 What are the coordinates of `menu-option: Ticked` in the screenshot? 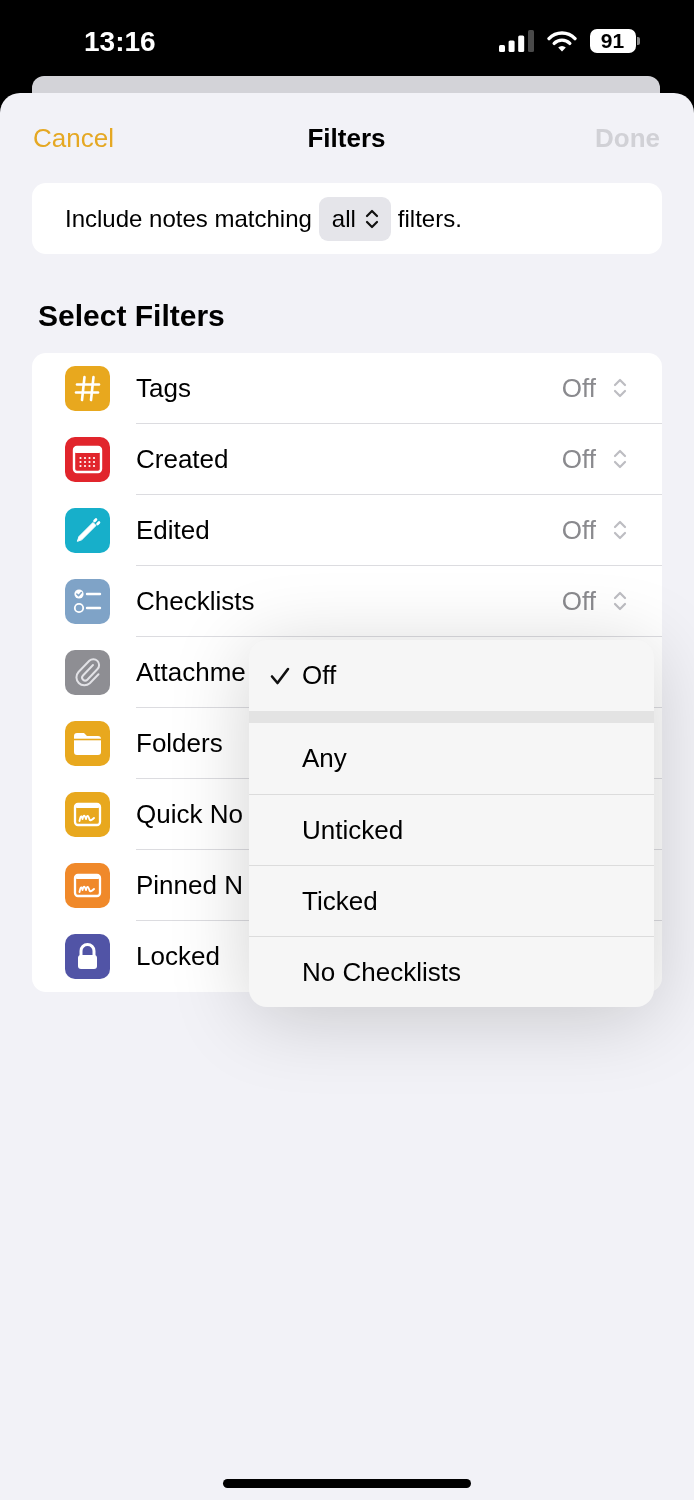 It's located at (451, 900).